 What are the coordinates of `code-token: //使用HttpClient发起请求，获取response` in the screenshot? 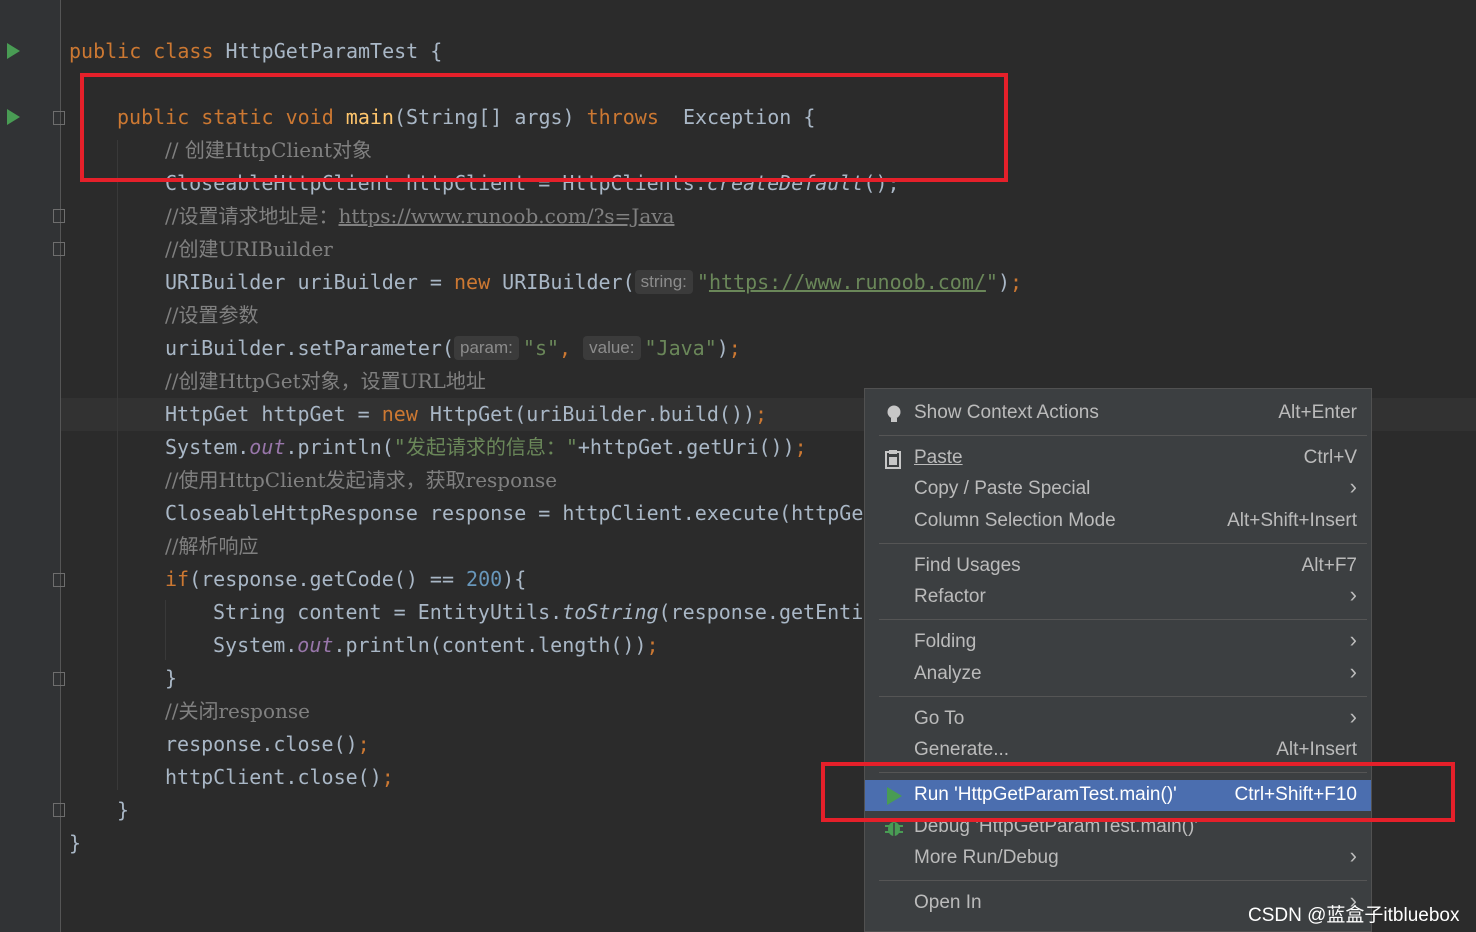 It's located at (361, 480).